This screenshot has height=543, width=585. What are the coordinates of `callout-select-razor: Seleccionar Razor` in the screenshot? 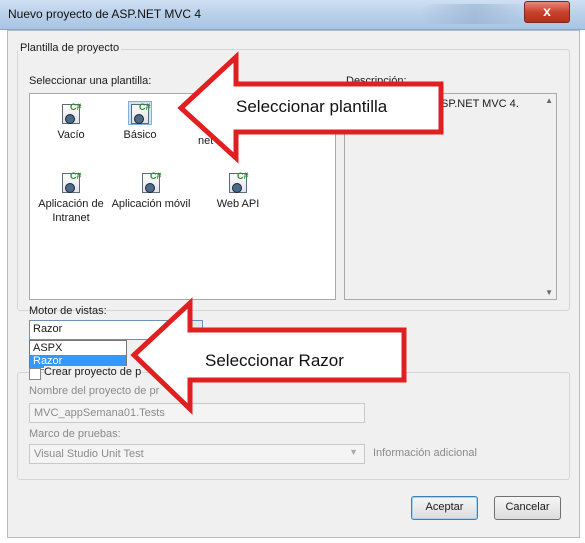 It's located at (274, 360).